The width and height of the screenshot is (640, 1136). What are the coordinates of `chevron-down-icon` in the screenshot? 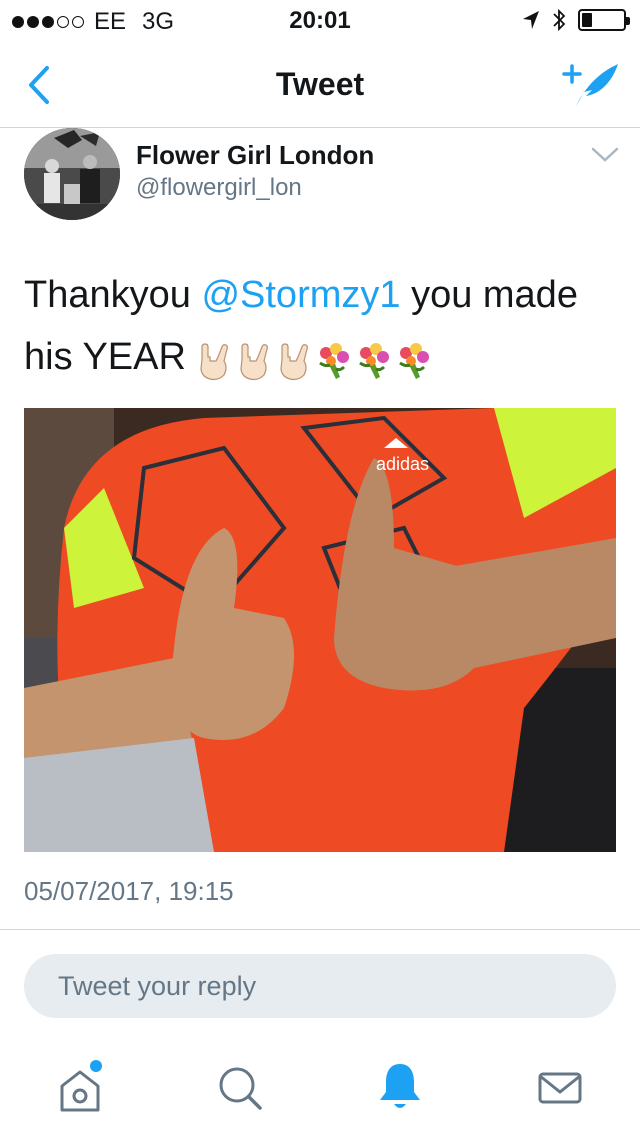 It's located at (605, 155).